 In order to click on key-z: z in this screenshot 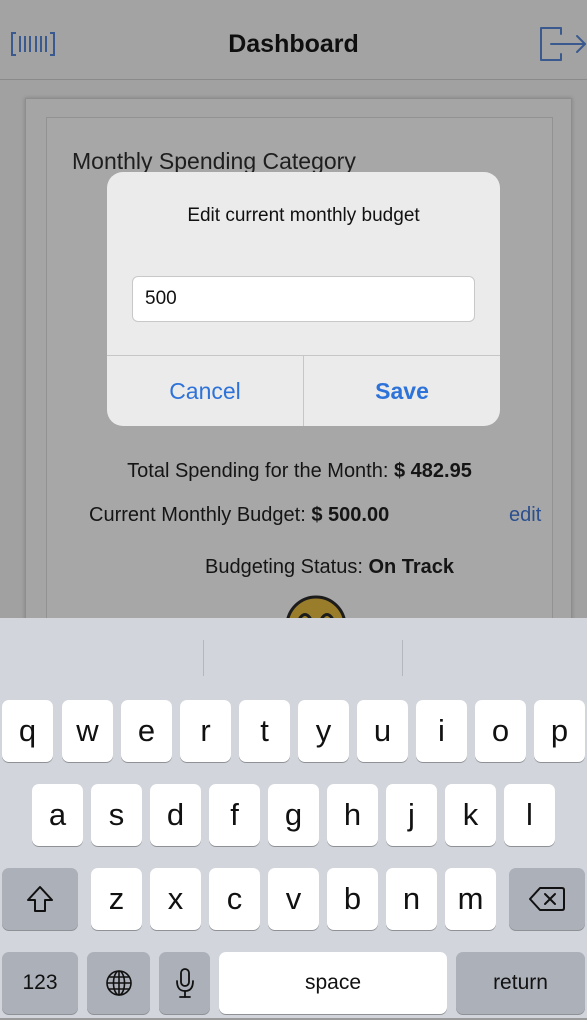, I will do `click(116, 899)`.